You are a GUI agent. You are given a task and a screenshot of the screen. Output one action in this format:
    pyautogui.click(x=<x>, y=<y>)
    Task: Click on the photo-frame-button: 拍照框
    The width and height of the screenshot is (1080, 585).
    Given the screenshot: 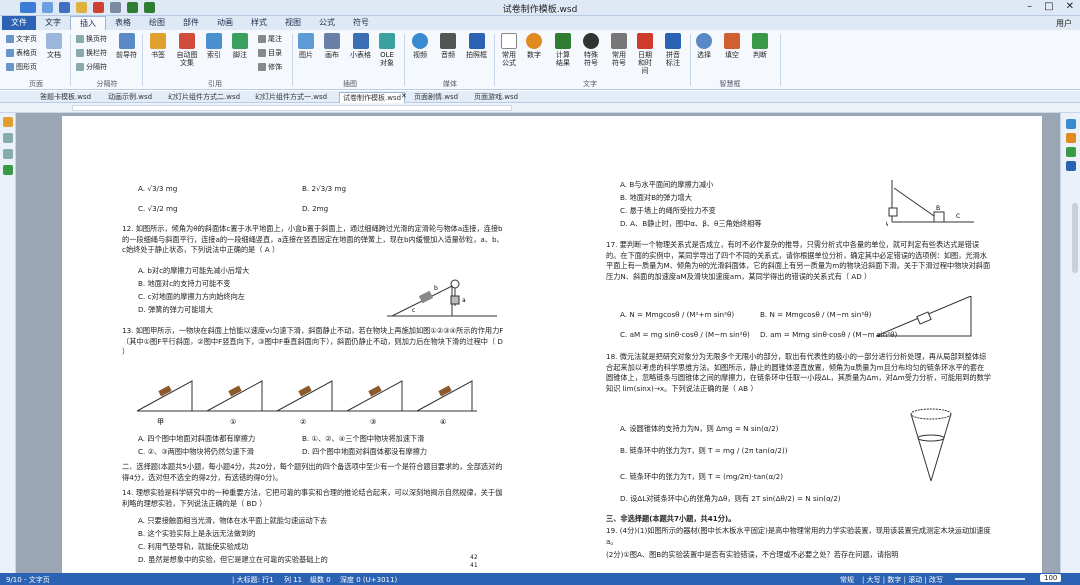 What is the action you would take?
    pyautogui.click(x=476, y=46)
    